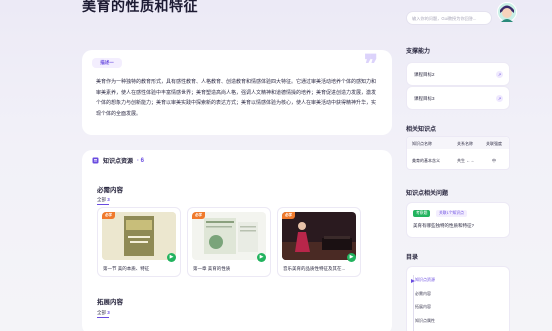 Image resolution: width=552 pixels, height=331 pixels. I want to click on resource-item: 必学 ▶ 第一节 美的本质、特征, so click(139, 242).